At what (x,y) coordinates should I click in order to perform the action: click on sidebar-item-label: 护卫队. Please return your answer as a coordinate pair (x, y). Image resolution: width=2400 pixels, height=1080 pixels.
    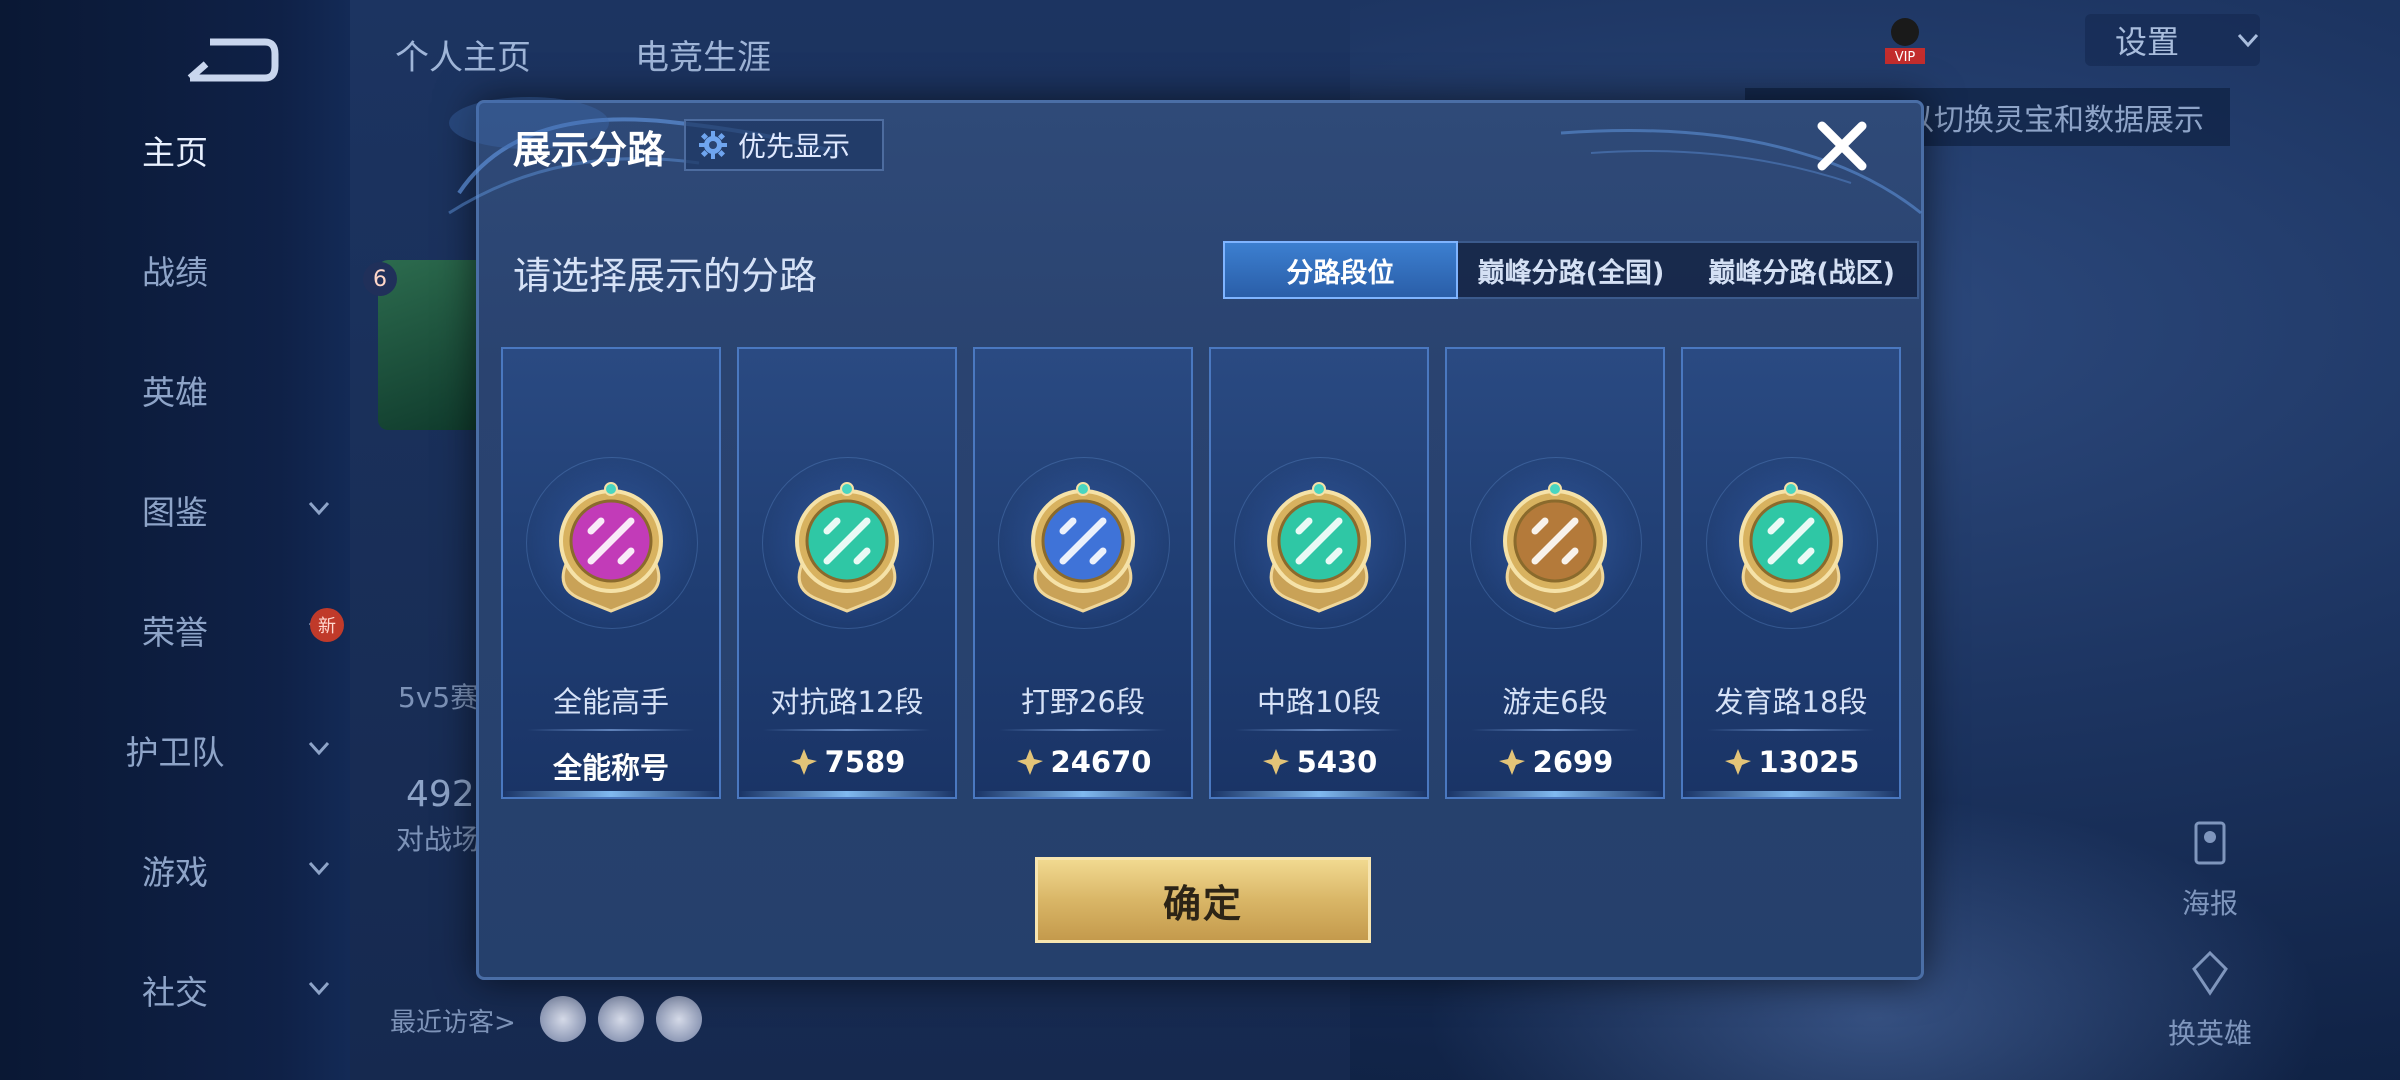
    Looking at the image, I should click on (175, 752).